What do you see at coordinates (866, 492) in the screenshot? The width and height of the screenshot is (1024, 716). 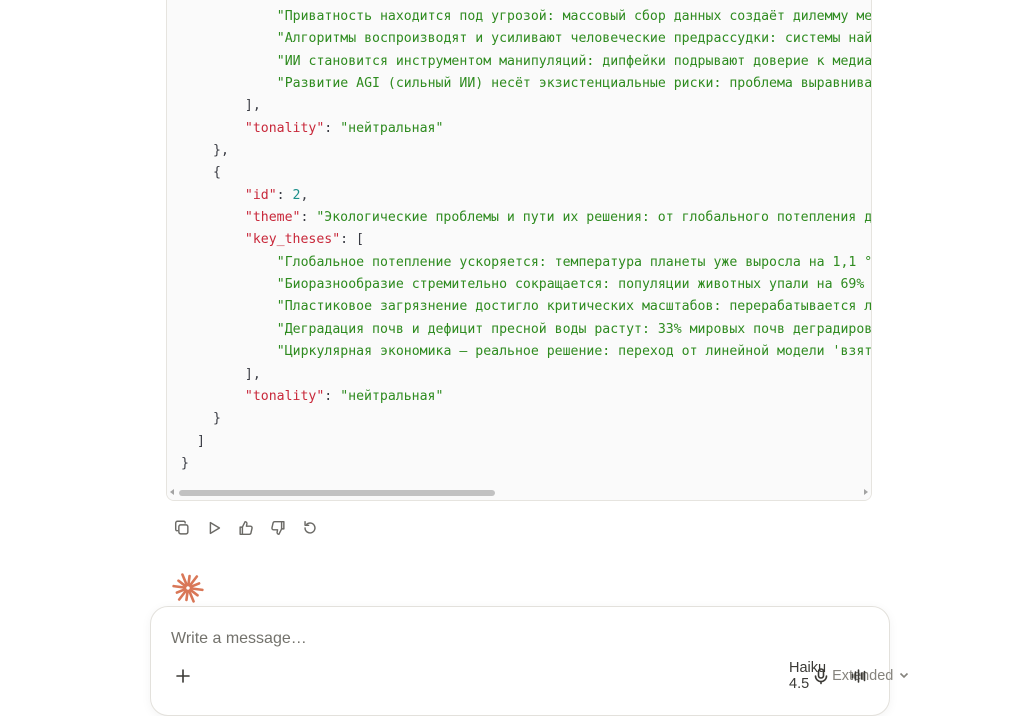 I see `scroll-right-icon` at bounding box center [866, 492].